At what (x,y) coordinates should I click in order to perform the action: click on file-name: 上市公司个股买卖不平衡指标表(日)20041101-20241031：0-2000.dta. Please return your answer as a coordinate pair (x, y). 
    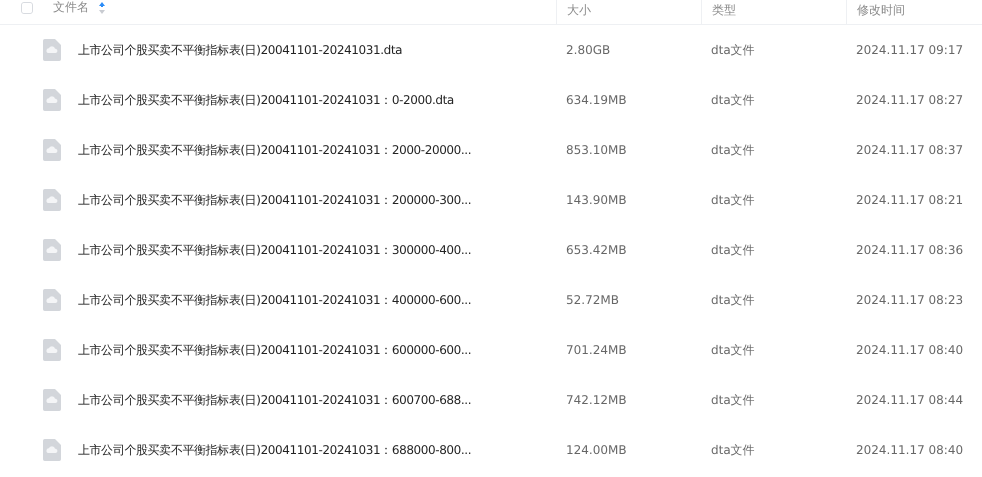
    Looking at the image, I should click on (266, 100).